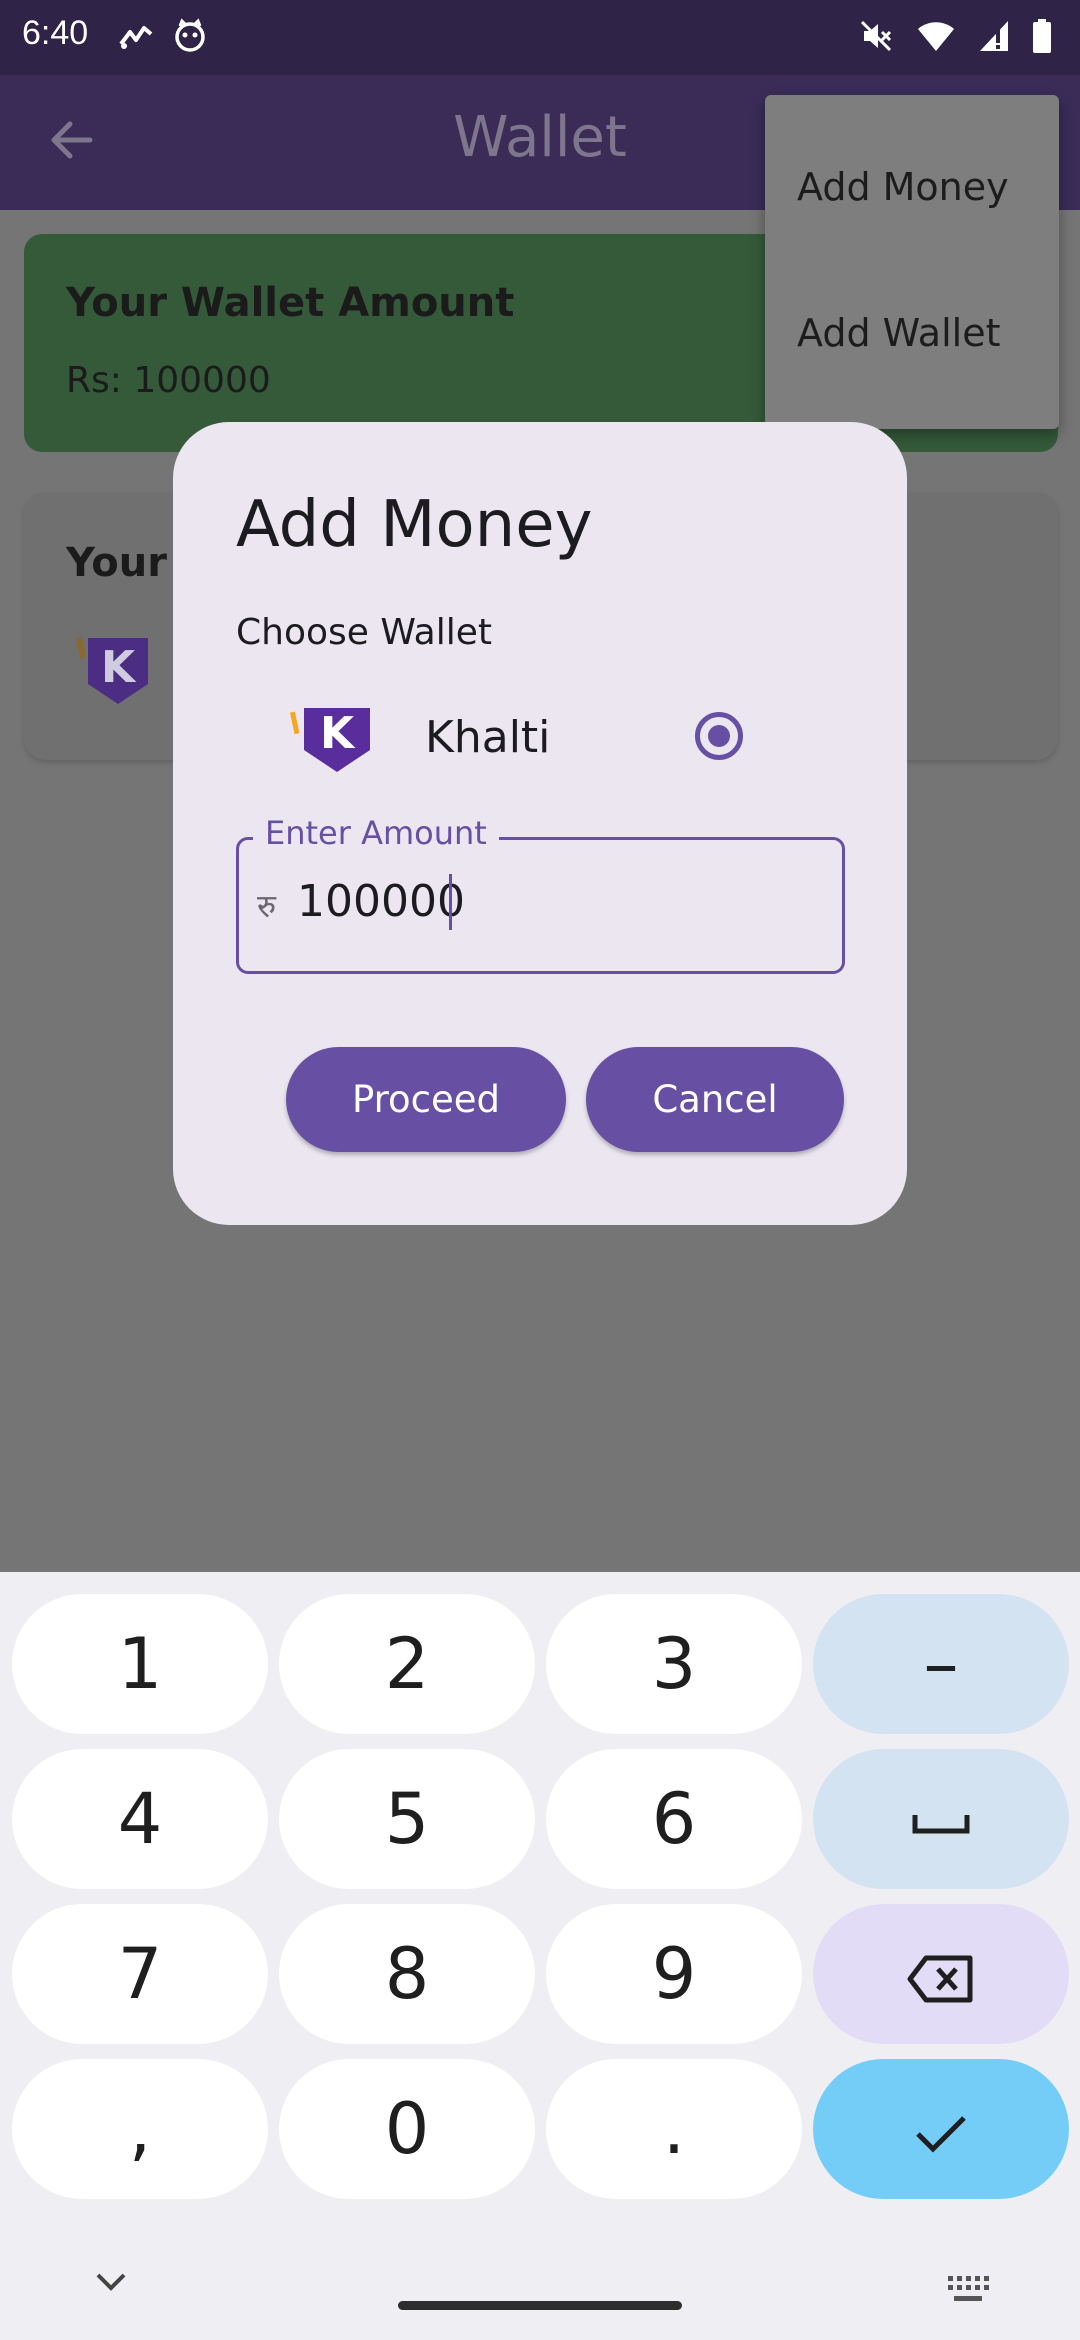  I want to click on mute-icon, so click(876, 36).